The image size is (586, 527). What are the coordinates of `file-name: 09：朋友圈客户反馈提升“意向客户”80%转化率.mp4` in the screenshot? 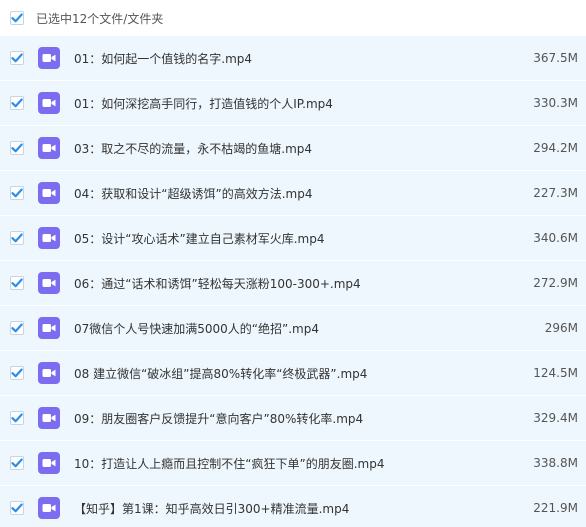 It's located at (219, 418).